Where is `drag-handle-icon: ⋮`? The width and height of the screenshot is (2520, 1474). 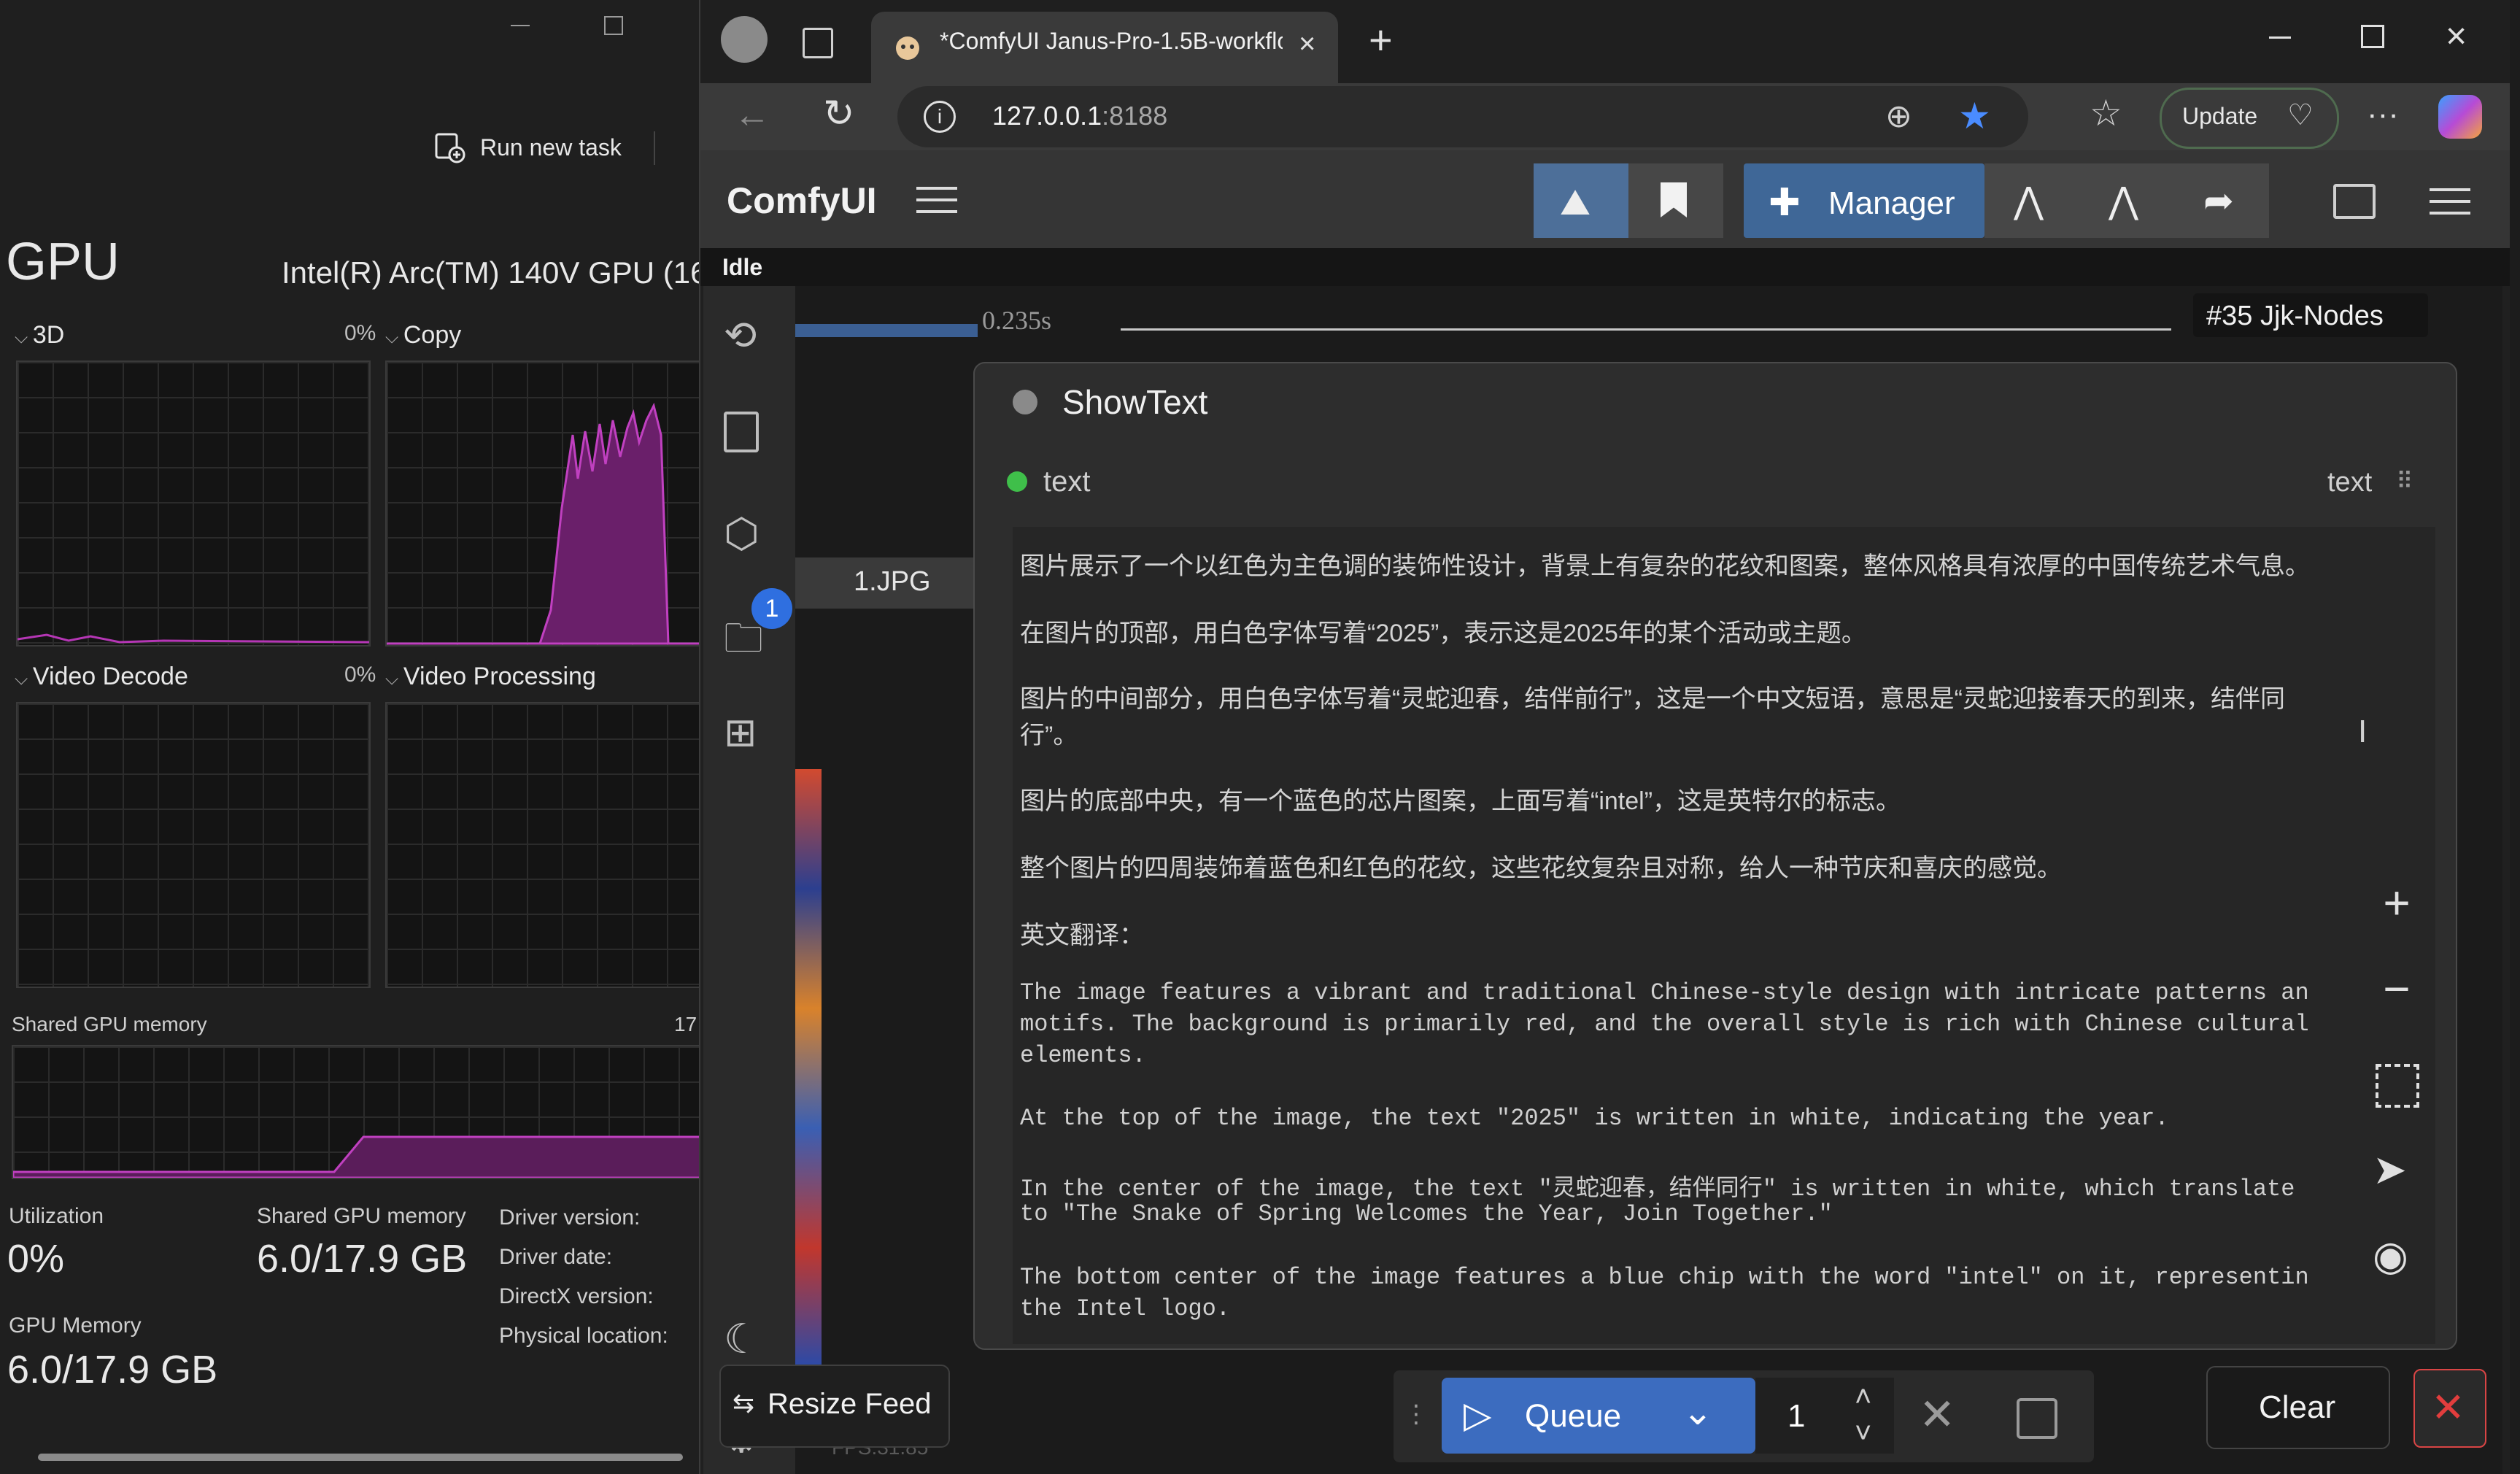 drag-handle-icon: ⋮ is located at coordinates (1416, 1414).